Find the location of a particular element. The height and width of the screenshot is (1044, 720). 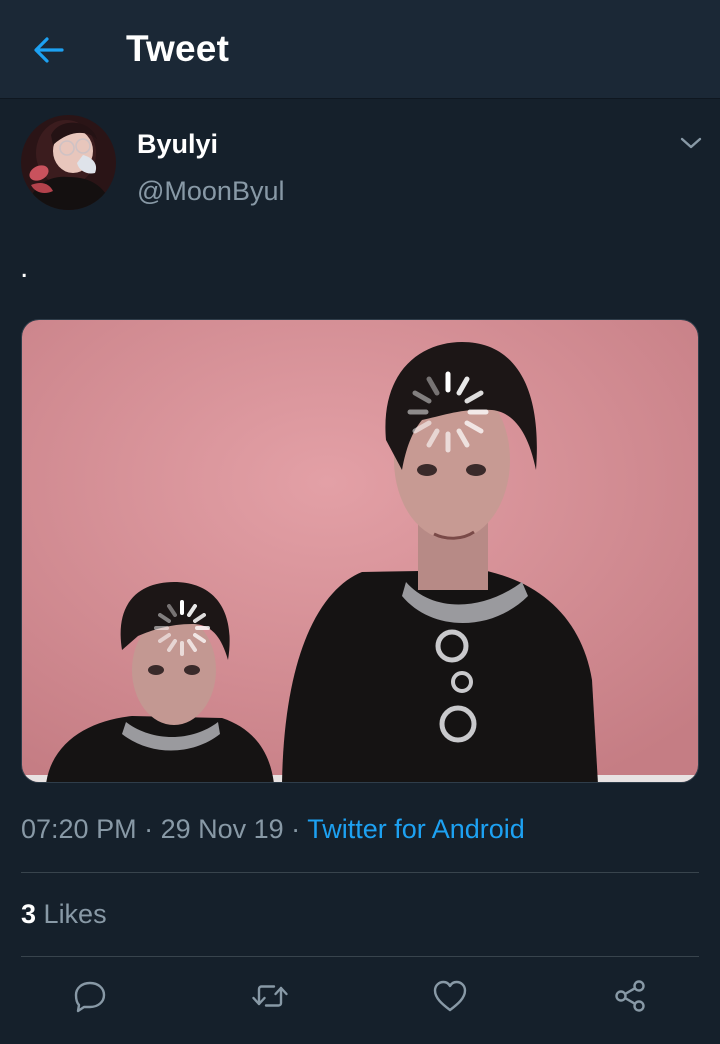

tweet-time: 07:20 PM is located at coordinates (79, 829).